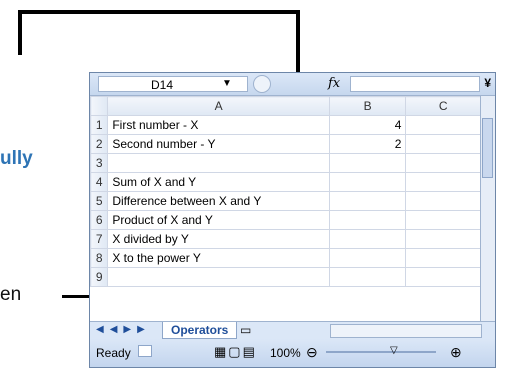  What do you see at coordinates (227, 83) in the screenshot?
I see `chevron-down-icon: ▼` at bounding box center [227, 83].